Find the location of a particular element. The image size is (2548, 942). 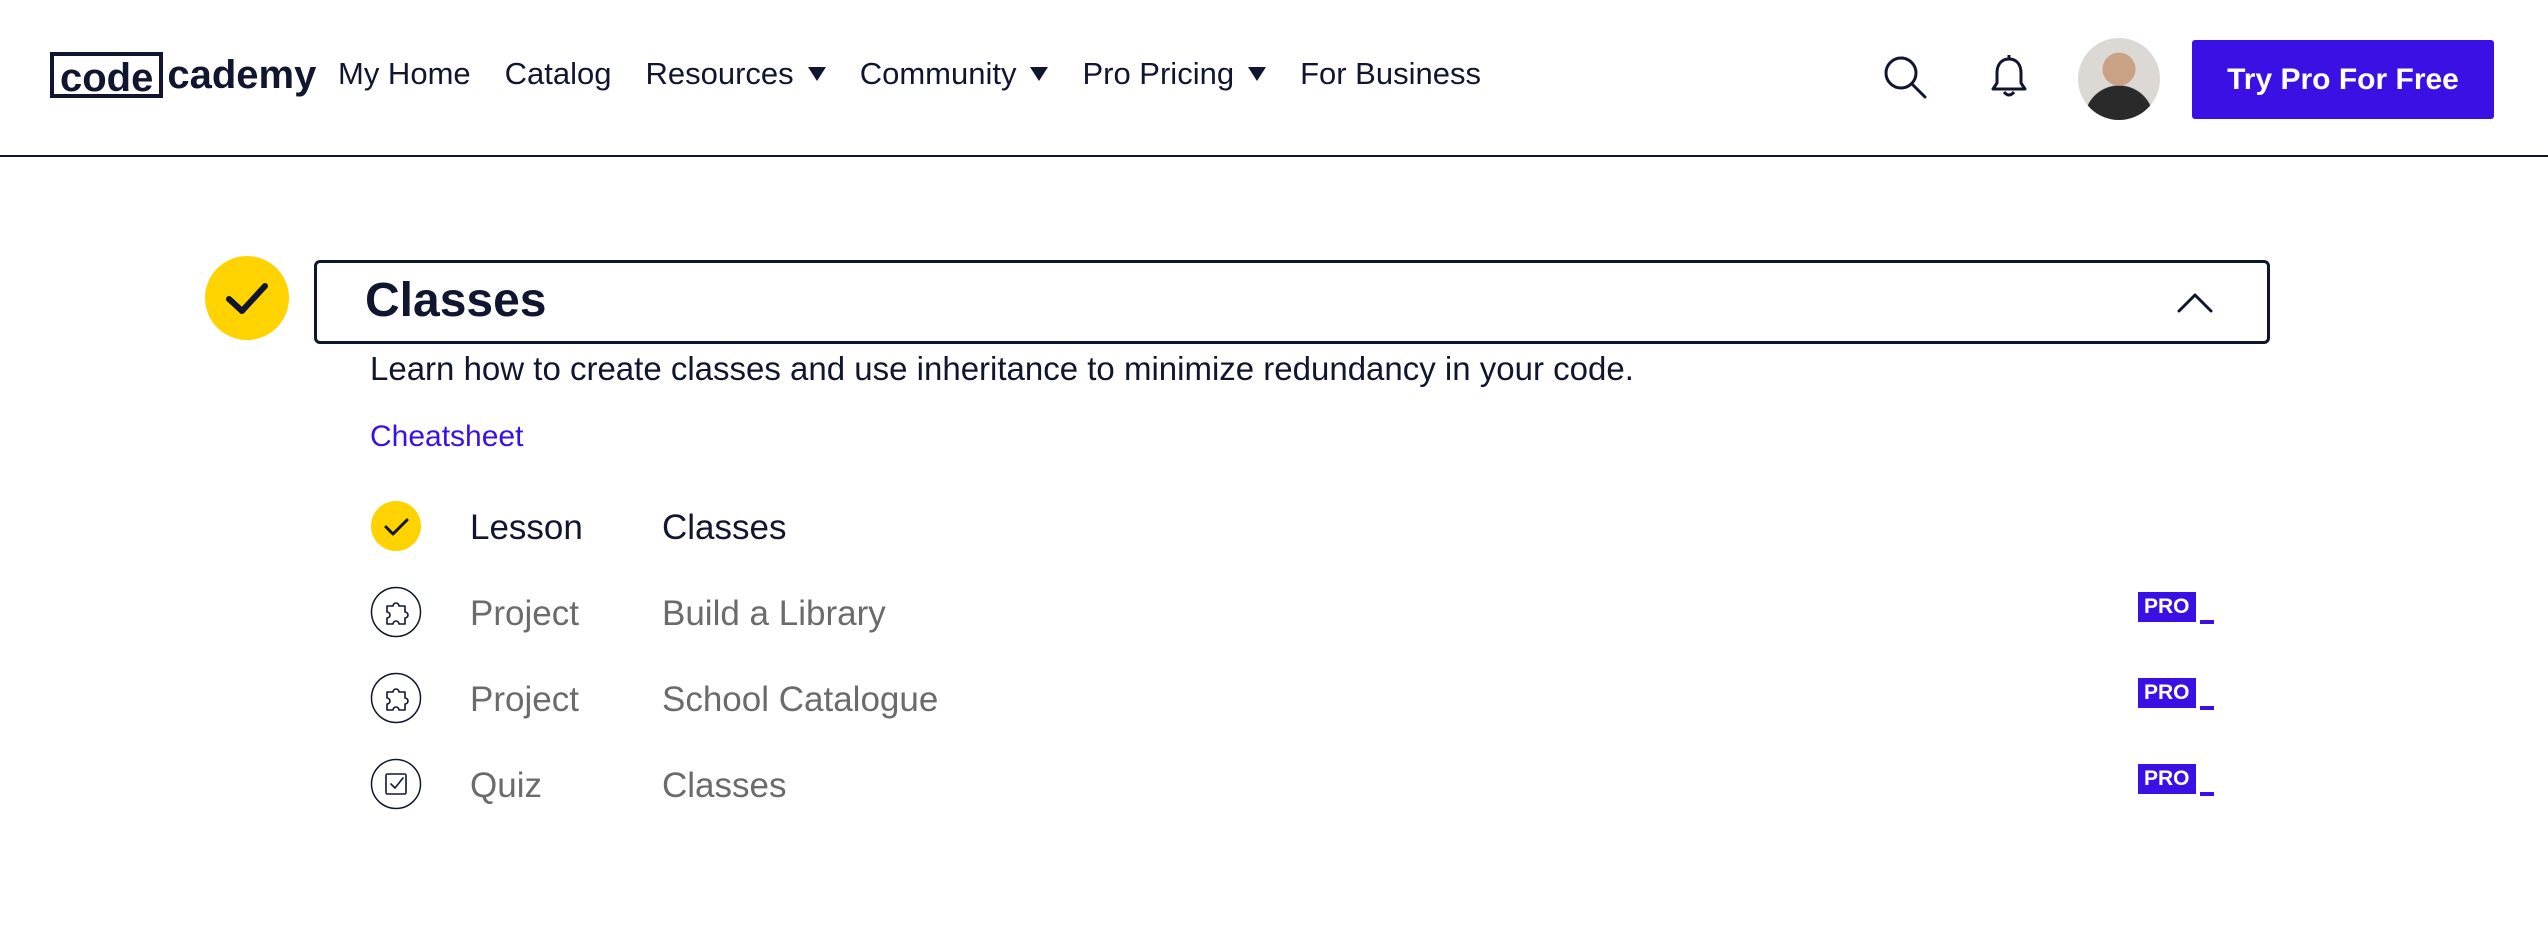

item-type: Quiz is located at coordinates (506, 785).